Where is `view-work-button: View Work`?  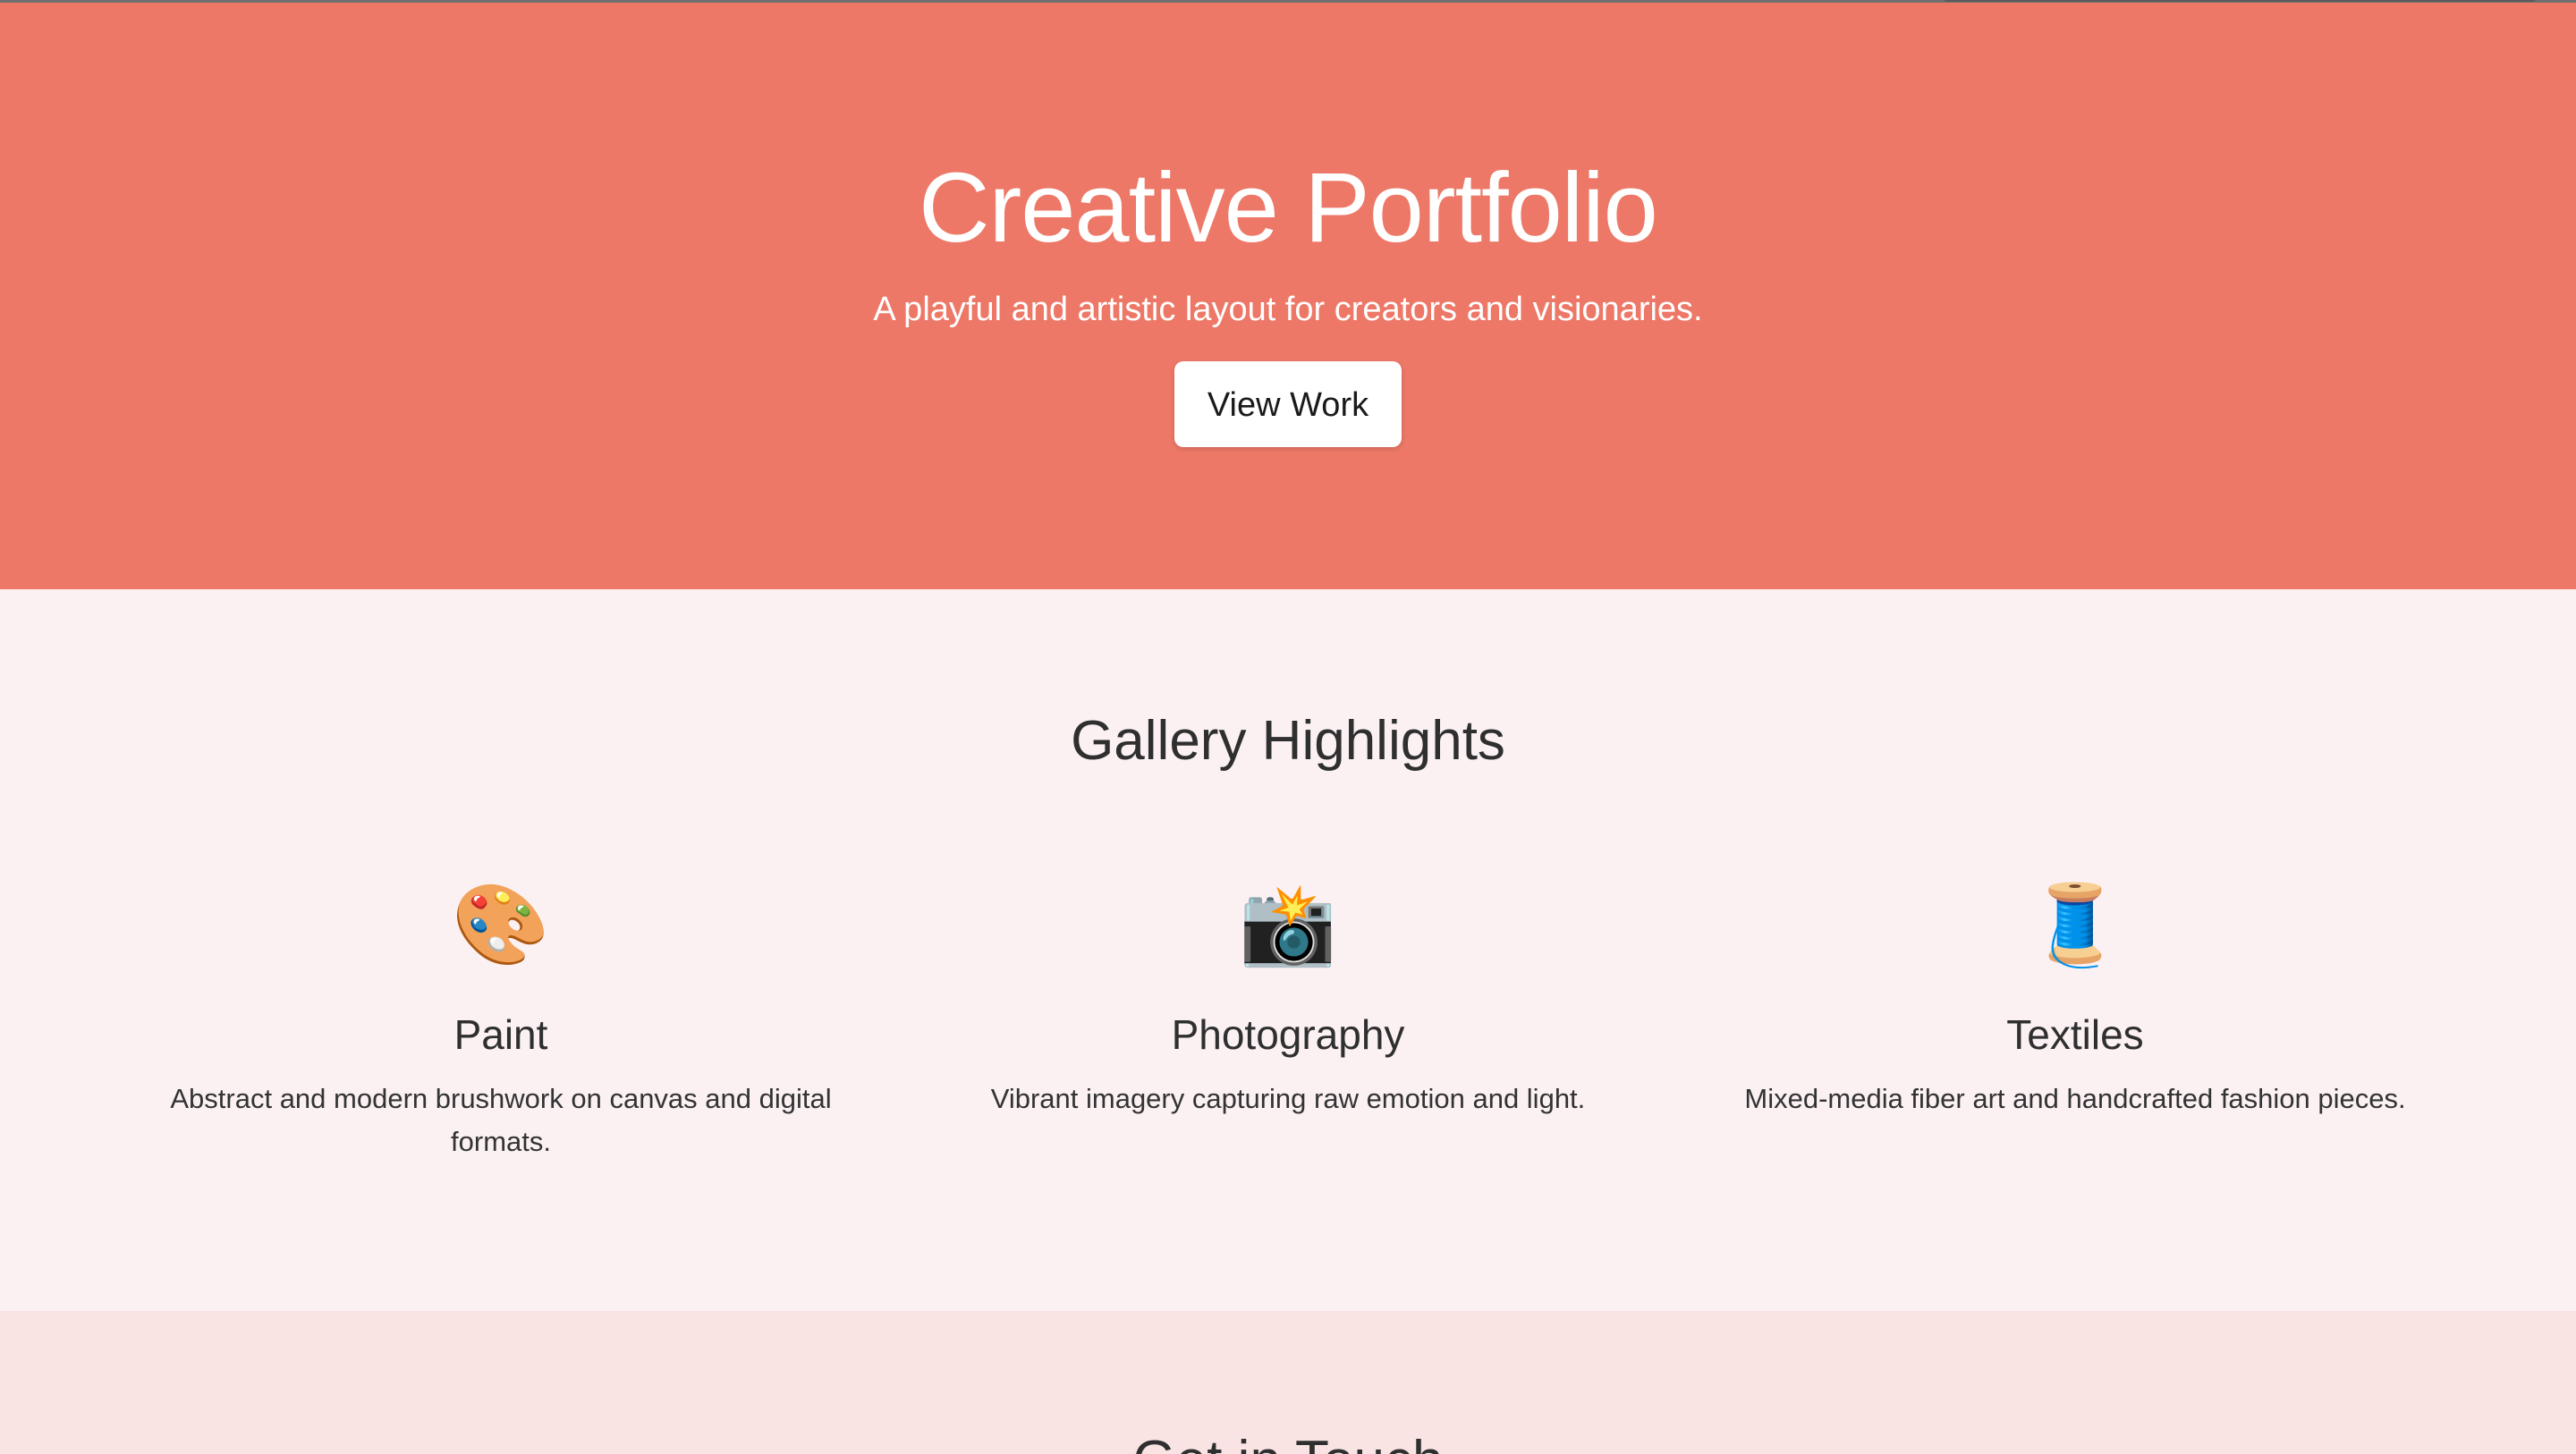
view-work-button: View Work is located at coordinates (1288, 404).